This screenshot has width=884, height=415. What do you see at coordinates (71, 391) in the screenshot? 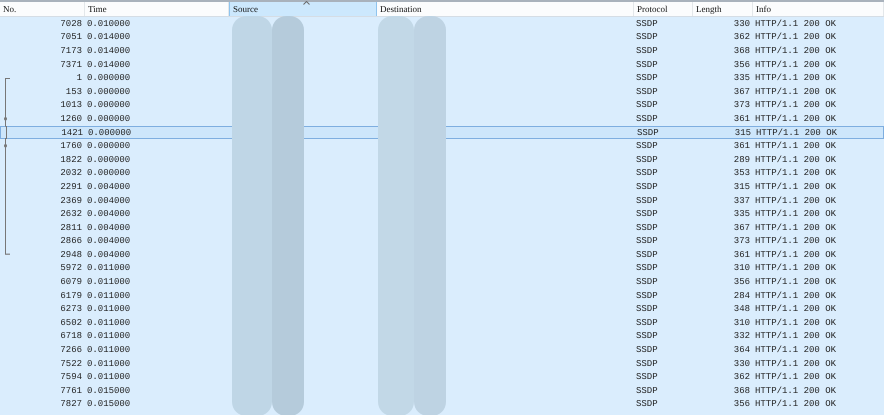
I see `packet-number: 7761` at bounding box center [71, 391].